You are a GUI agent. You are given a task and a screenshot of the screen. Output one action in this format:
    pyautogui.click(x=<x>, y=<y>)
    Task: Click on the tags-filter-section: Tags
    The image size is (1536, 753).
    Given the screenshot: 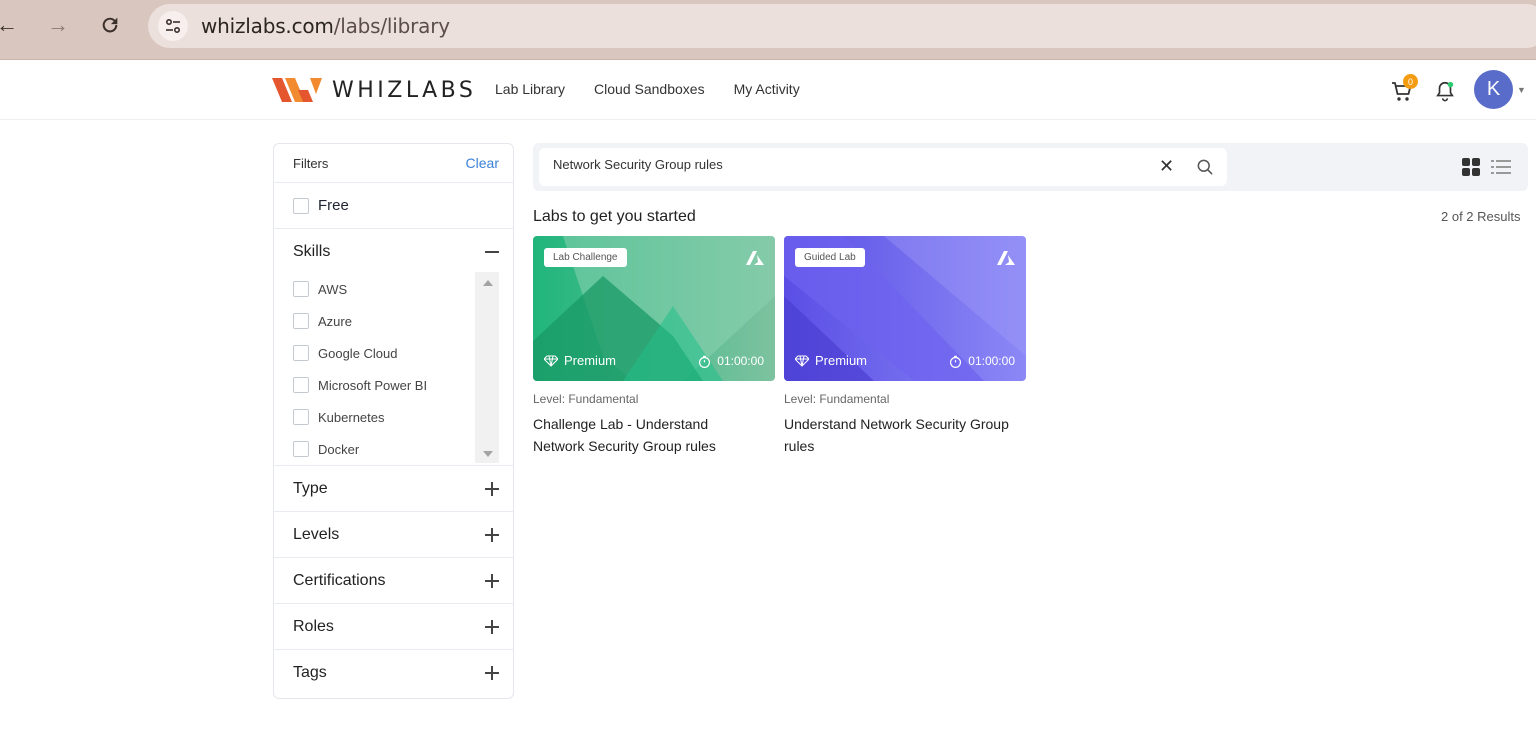 What is the action you would take?
    pyautogui.click(x=393, y=673)
    